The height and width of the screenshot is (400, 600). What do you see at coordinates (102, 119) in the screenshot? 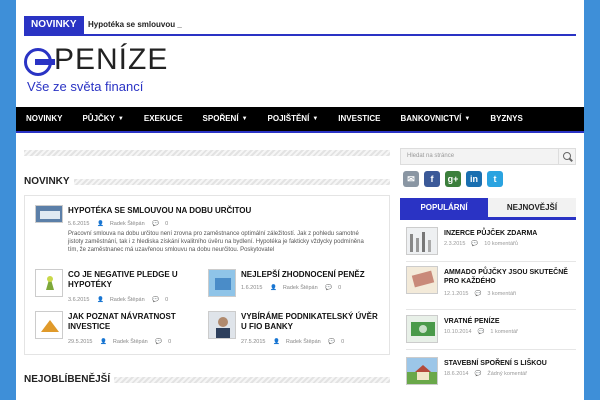
I see `nav-item-pujcky: PŮJČKY ▼` at bounding box center [102, 119].